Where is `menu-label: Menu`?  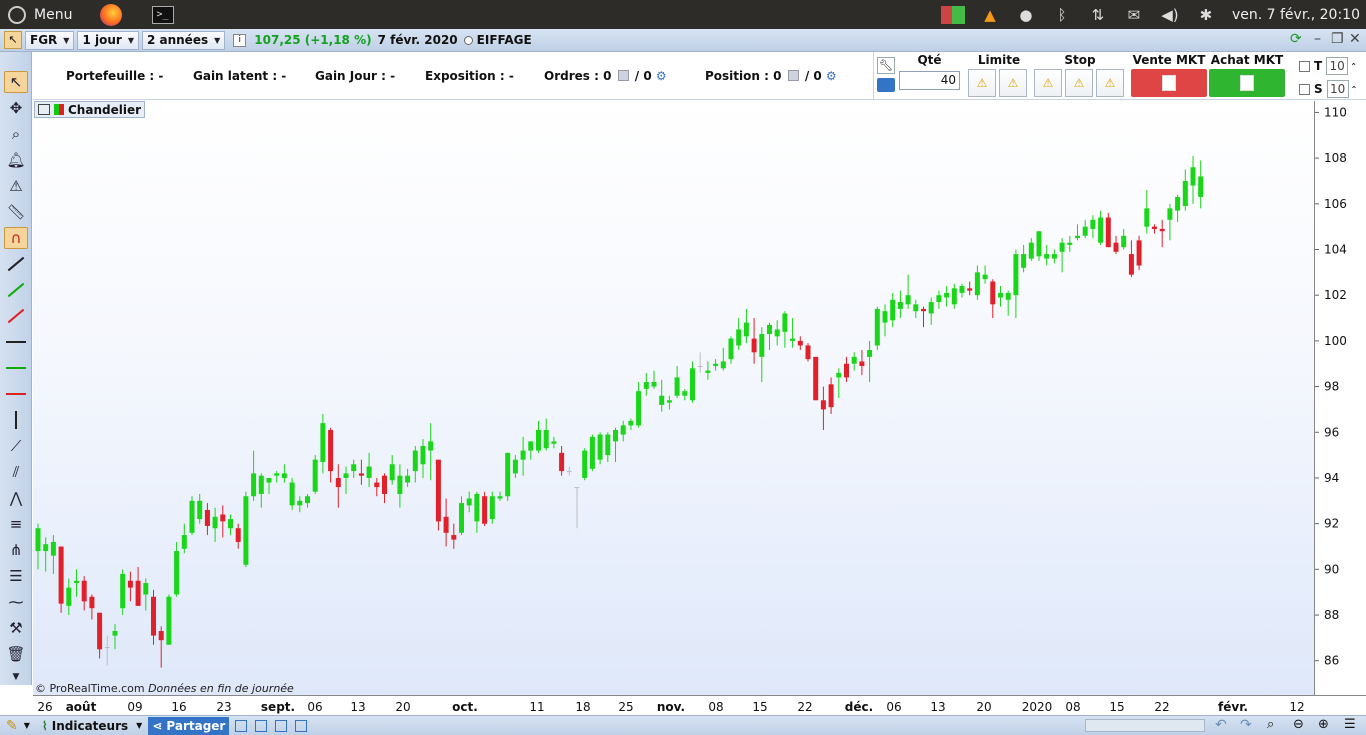
menu-label: Menu is located at coordinates (53, 15).